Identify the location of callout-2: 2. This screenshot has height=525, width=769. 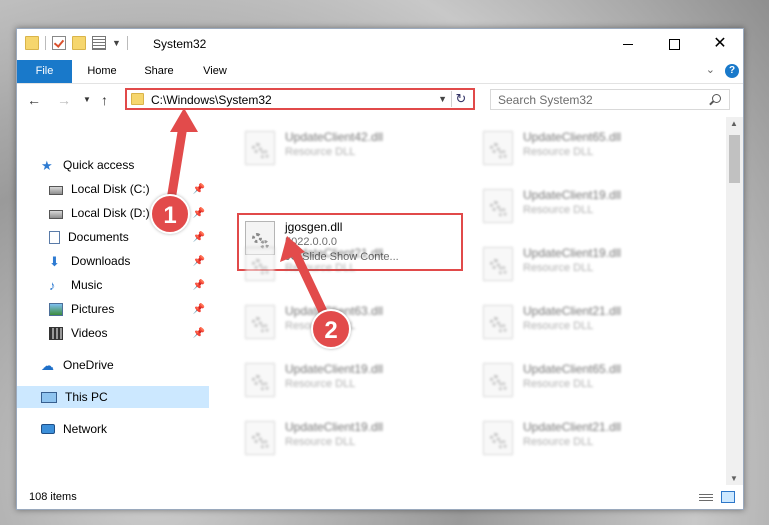
(331, 329).